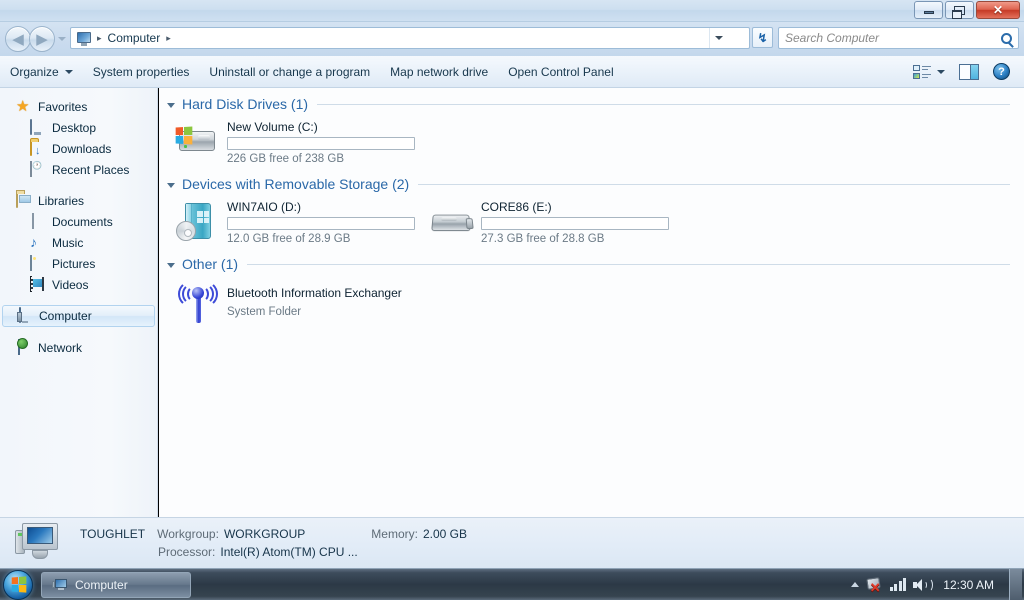  What do you see at coordinates (591, 142) in the screenshot?
I see `tile-grid-hard-disk-drives: New Volume (C:) 226 GB free of 238 GB` at bounding box center [591, 142].